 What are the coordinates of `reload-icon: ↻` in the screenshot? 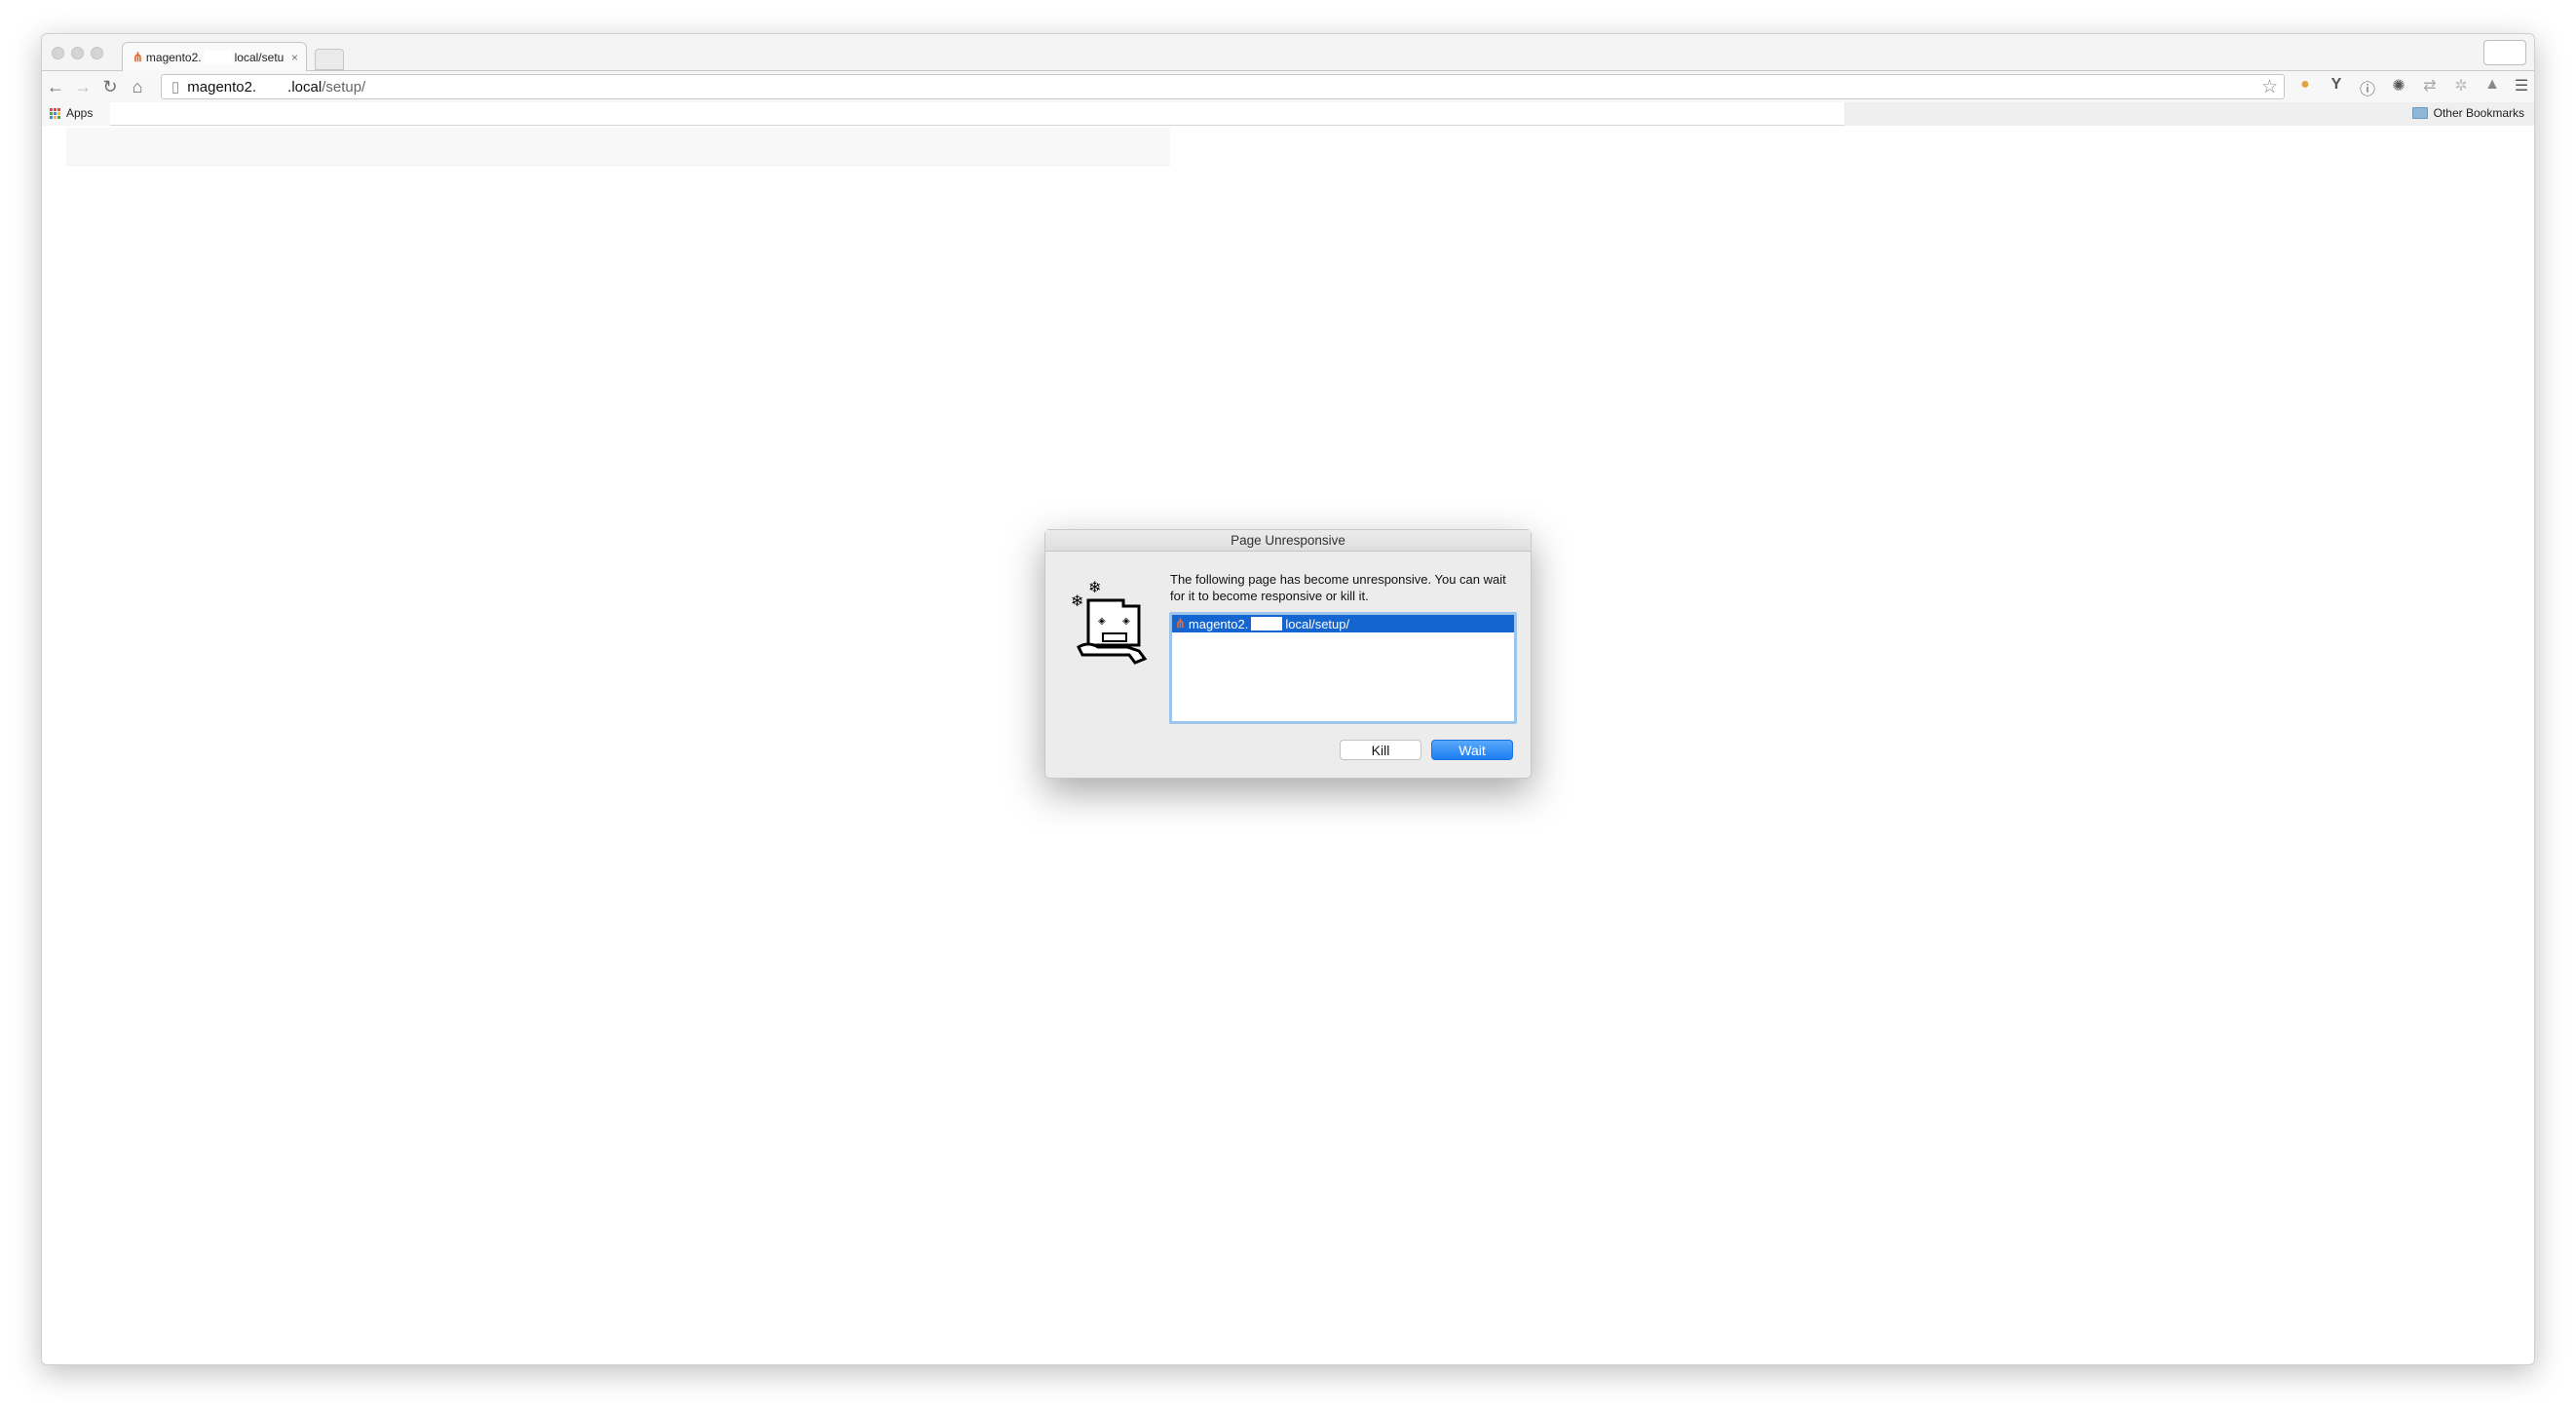 It's located at (110, 87).